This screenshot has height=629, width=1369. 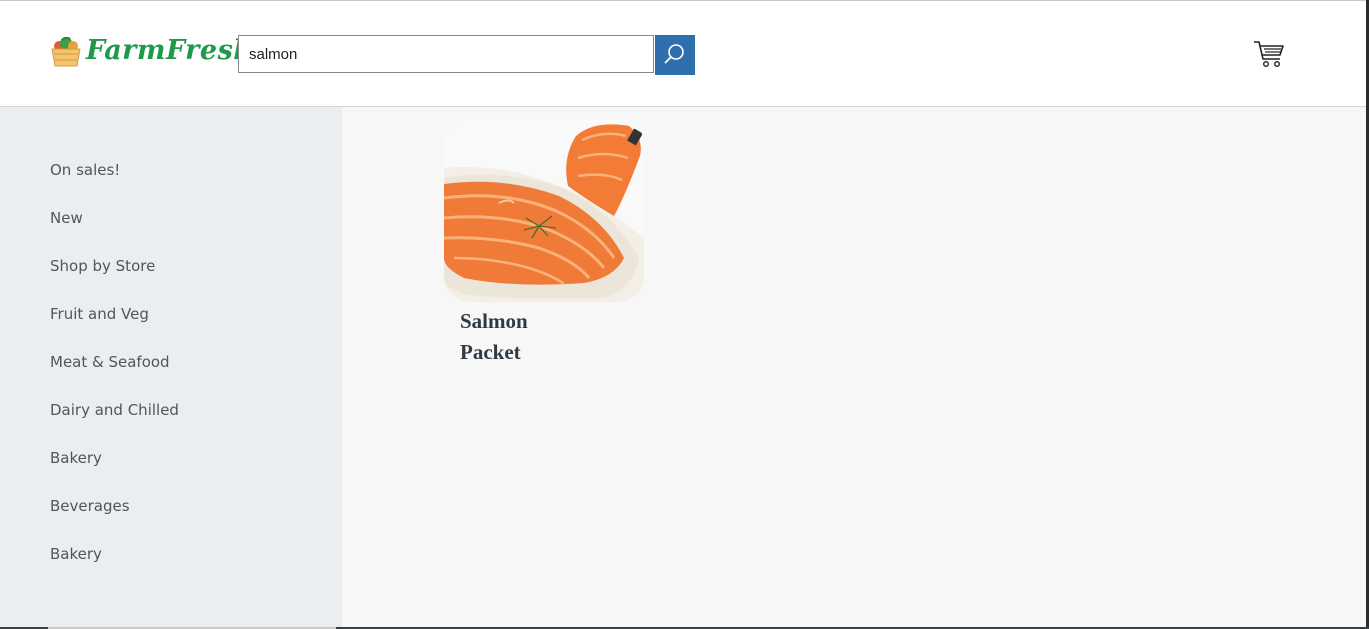 What do you see at coordinates (66, 52) in the screenshot?
I see `basket-logo-icon` at bounding box center [66, 52].